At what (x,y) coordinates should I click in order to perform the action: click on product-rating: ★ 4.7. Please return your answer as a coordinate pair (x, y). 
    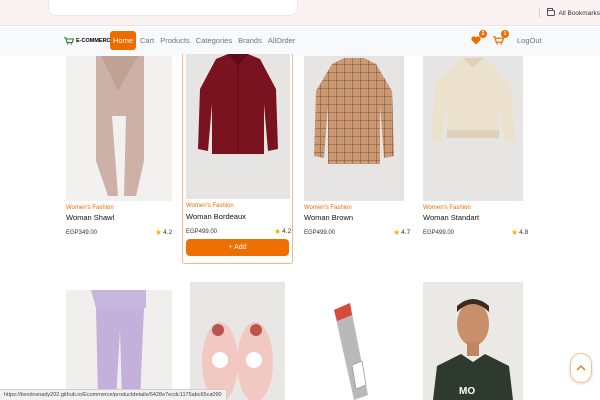
    Looking at the image, I should click on (401, 232).